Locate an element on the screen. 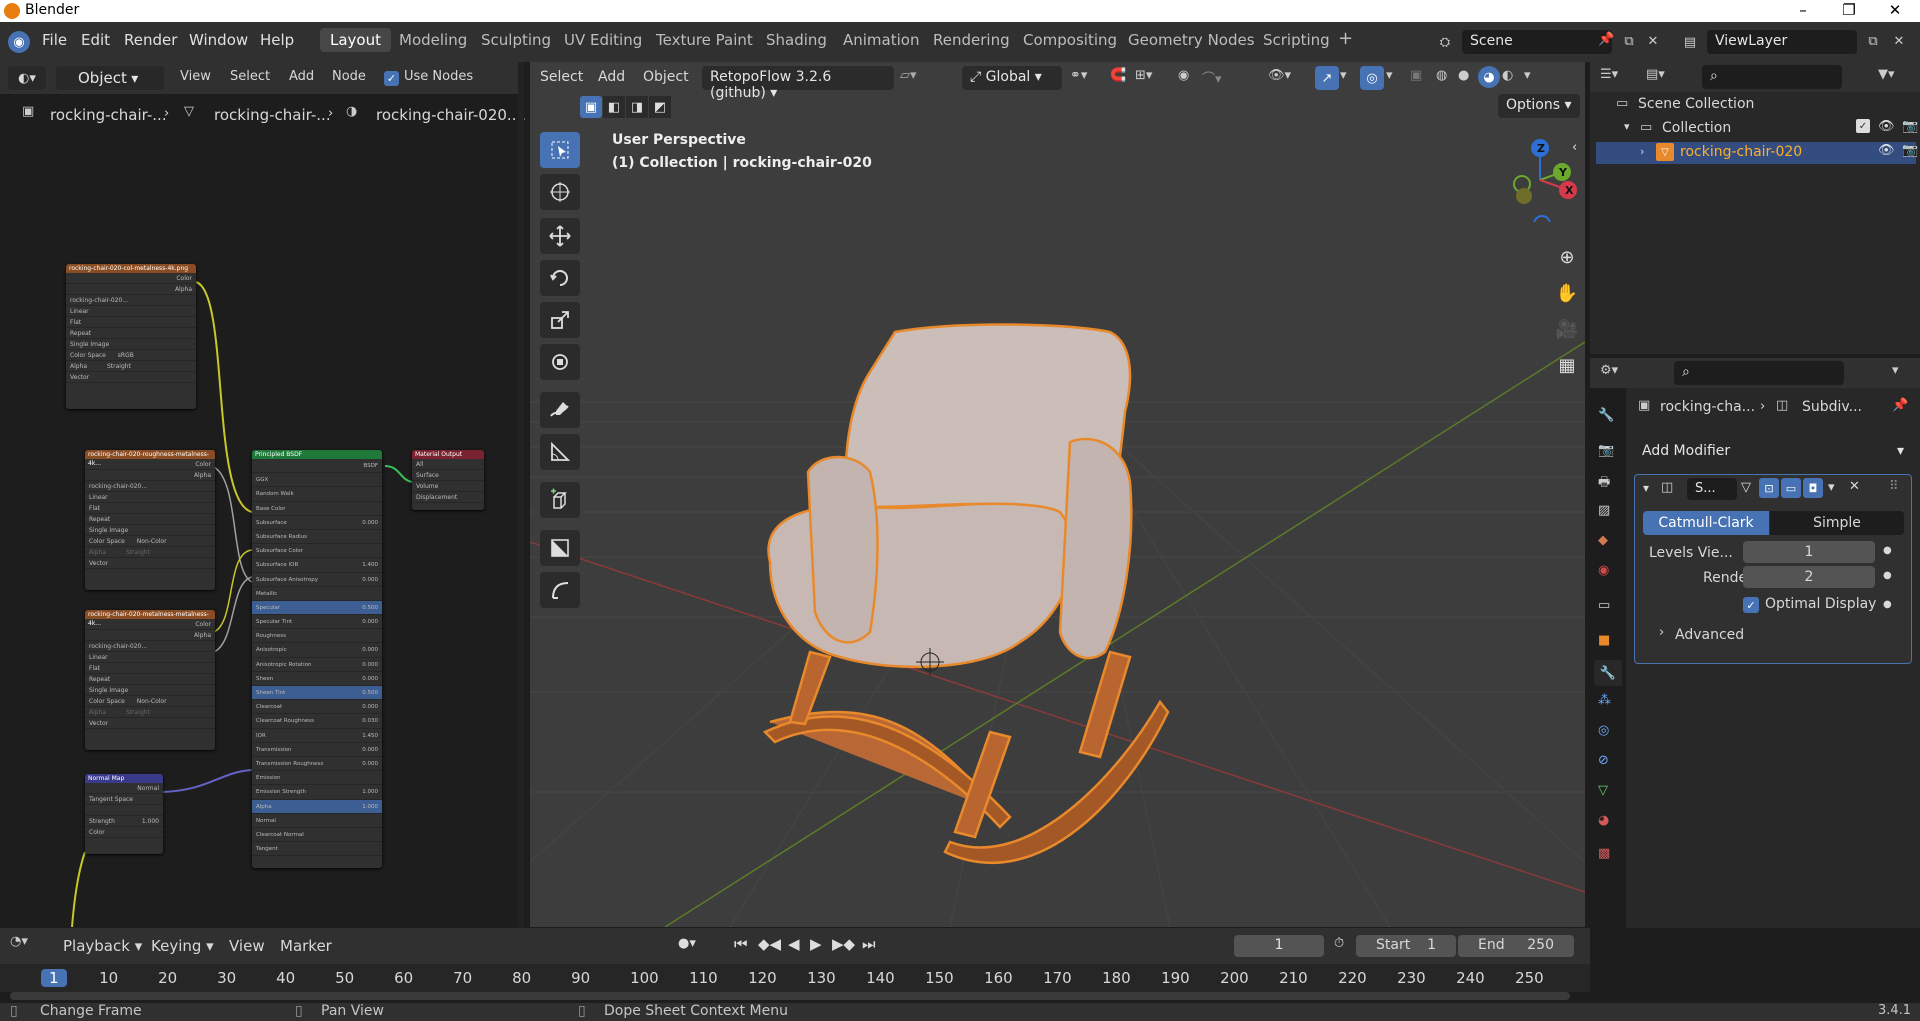 This screenshot has height=1021, width=1920. tab-scripting: Scripting is located at coordinates (1296, 40).